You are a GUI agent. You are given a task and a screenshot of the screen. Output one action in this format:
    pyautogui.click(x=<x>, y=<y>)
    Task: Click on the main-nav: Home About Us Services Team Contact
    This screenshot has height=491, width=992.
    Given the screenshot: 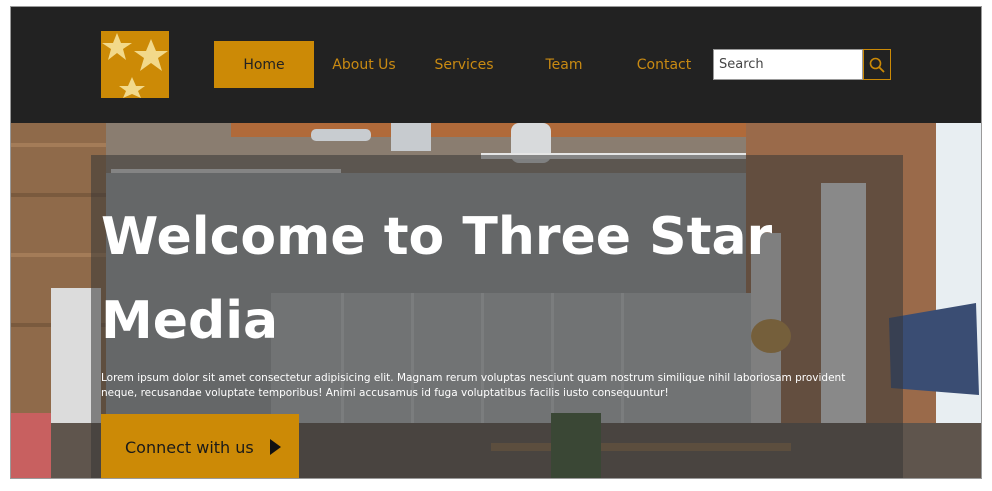 What is the action you would take?
    pyautogui.click(x=464, y=64)
    